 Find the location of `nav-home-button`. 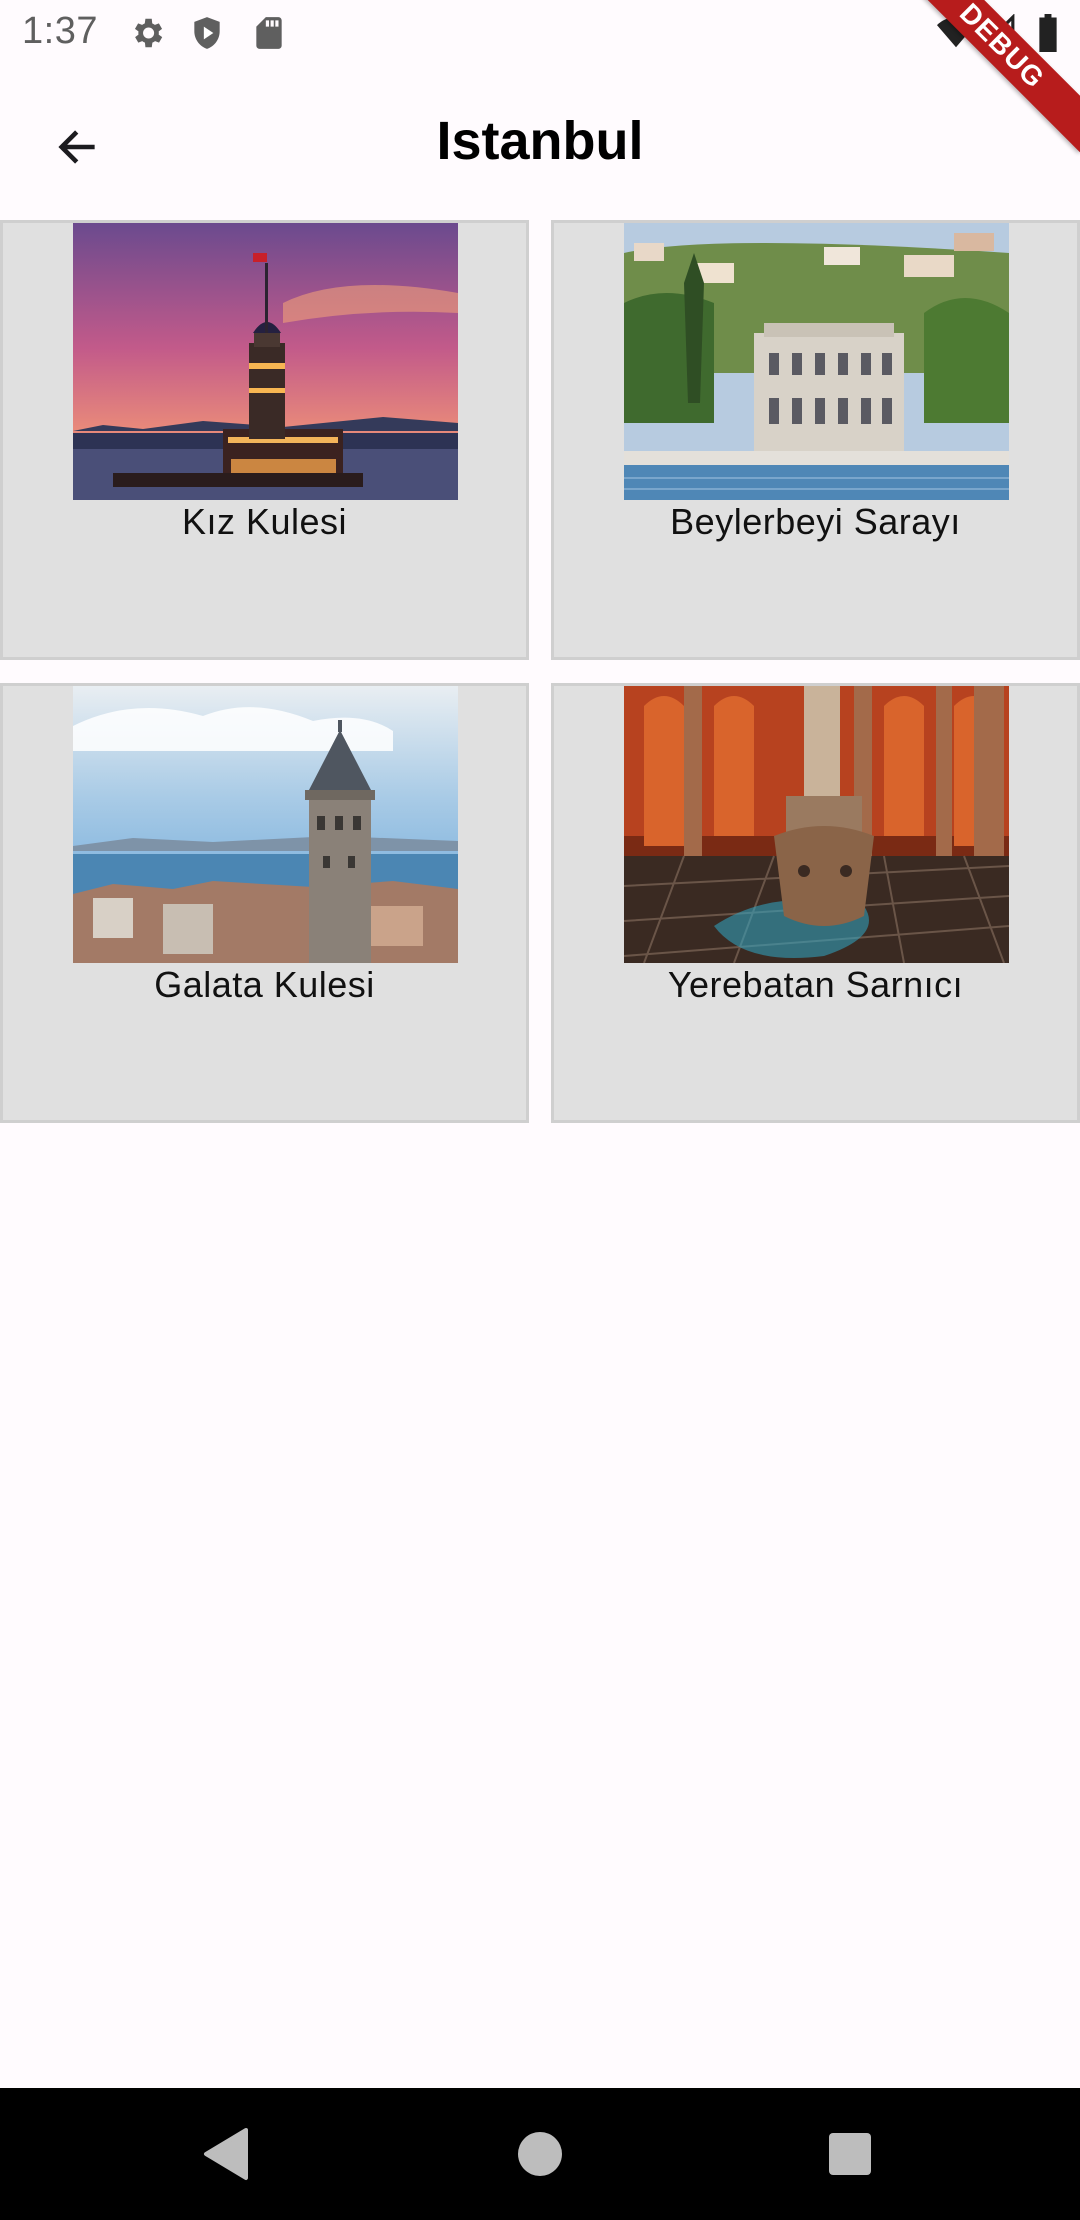

nav-home-button is located at coordinates (540, 2154).